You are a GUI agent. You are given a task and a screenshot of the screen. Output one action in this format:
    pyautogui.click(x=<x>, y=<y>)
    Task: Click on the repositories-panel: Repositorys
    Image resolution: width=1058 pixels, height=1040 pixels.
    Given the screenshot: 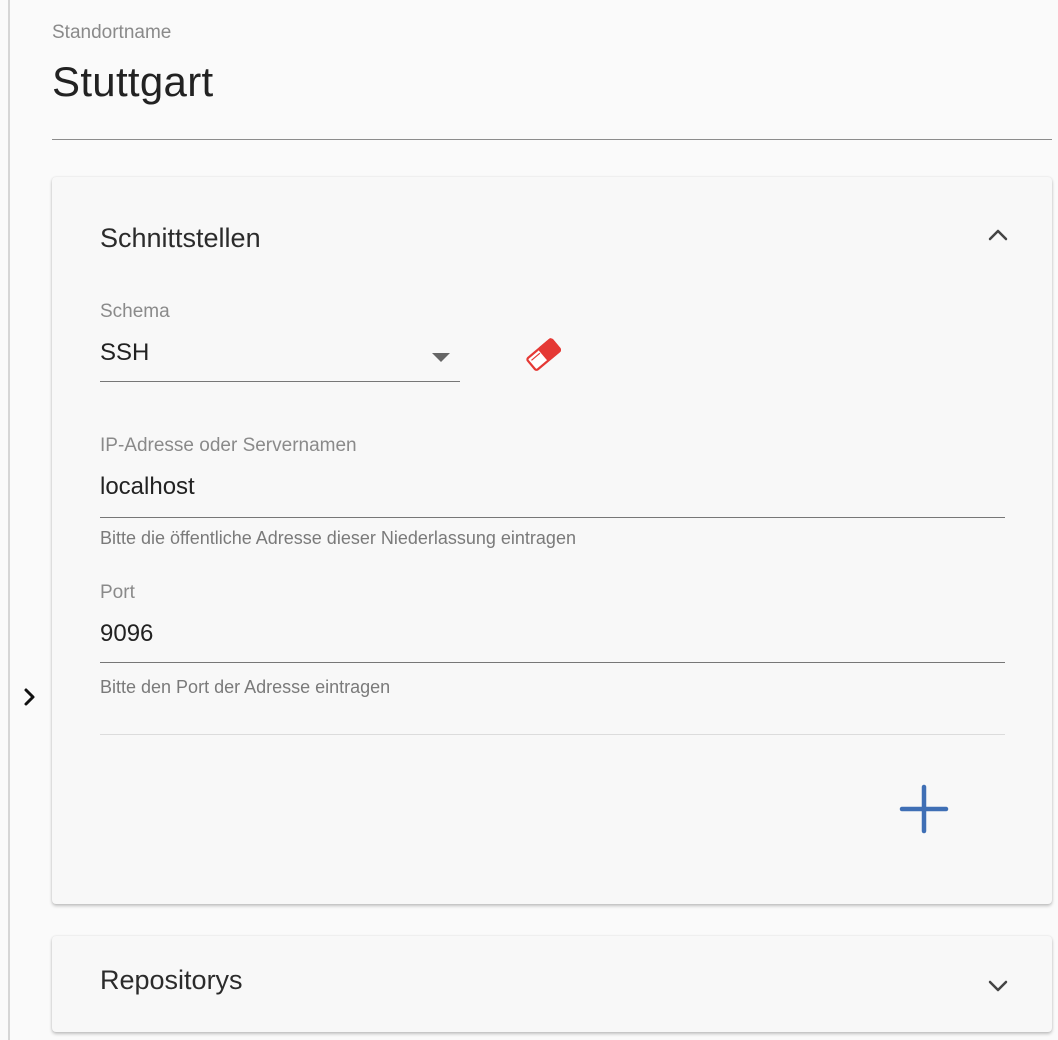 What is the action you would take?
    pyautogui.click(x=552, y=984)
    